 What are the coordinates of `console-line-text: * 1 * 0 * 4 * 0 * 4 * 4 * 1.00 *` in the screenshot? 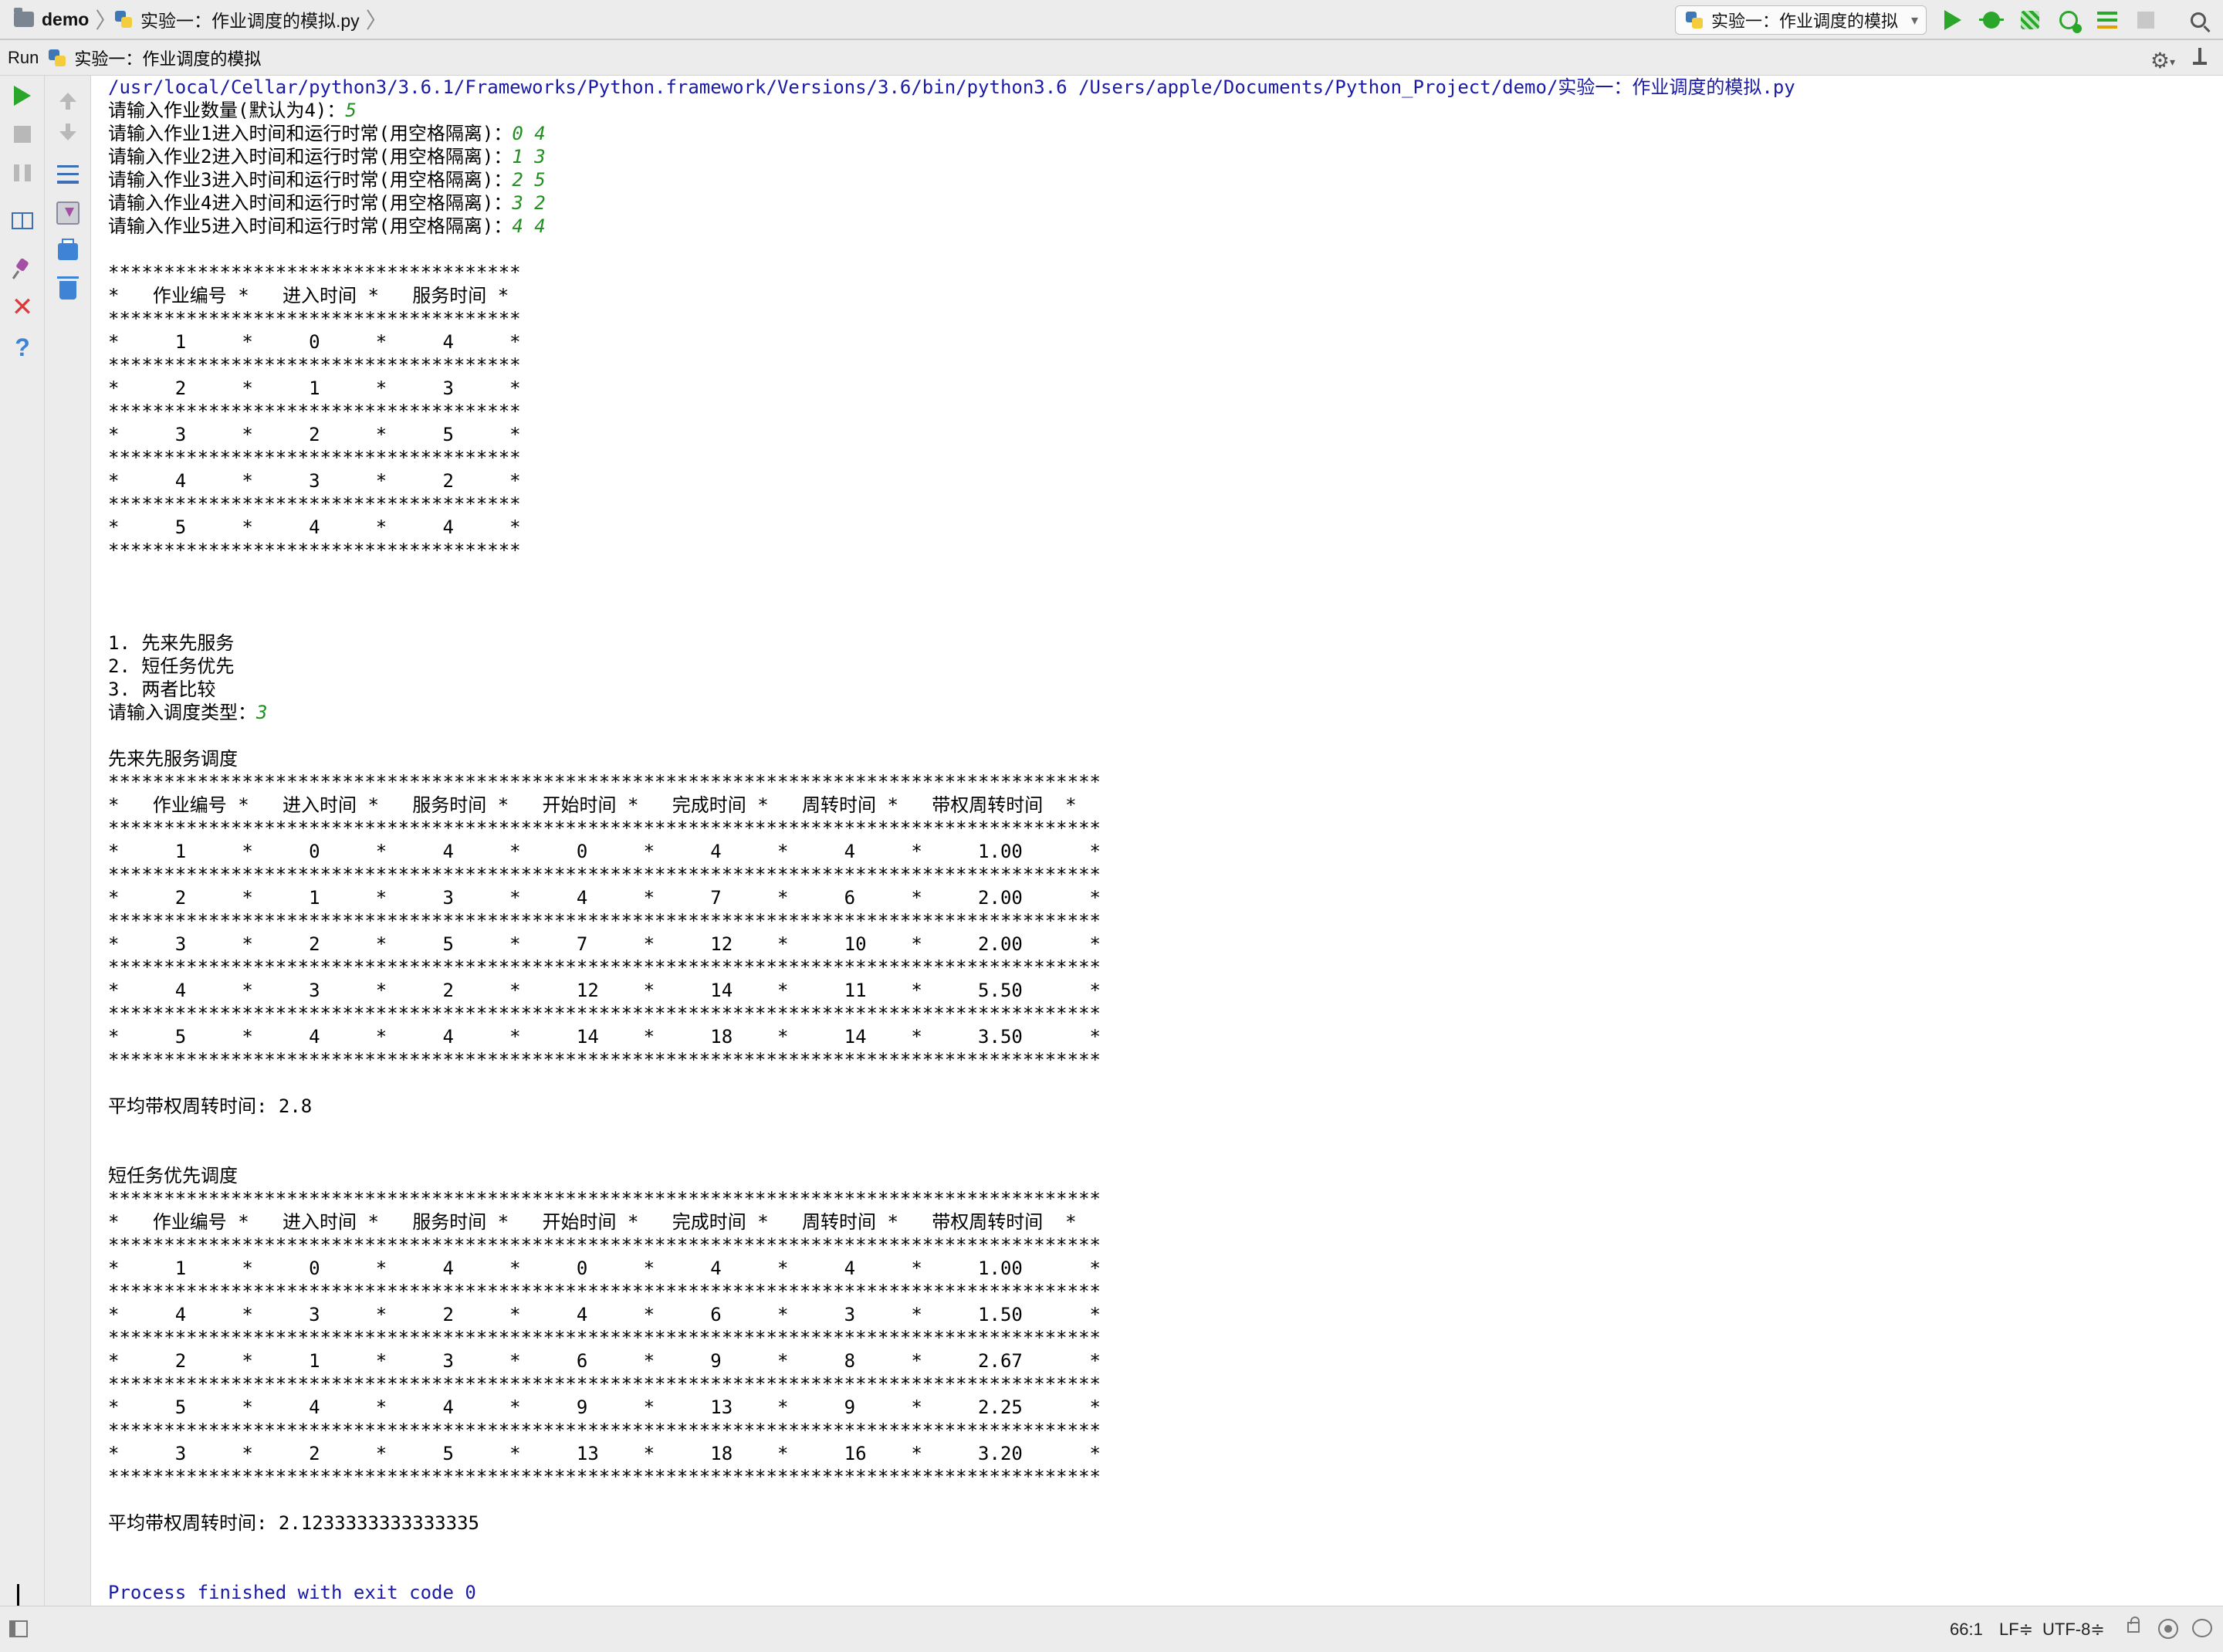 It's located at (604, 1269).